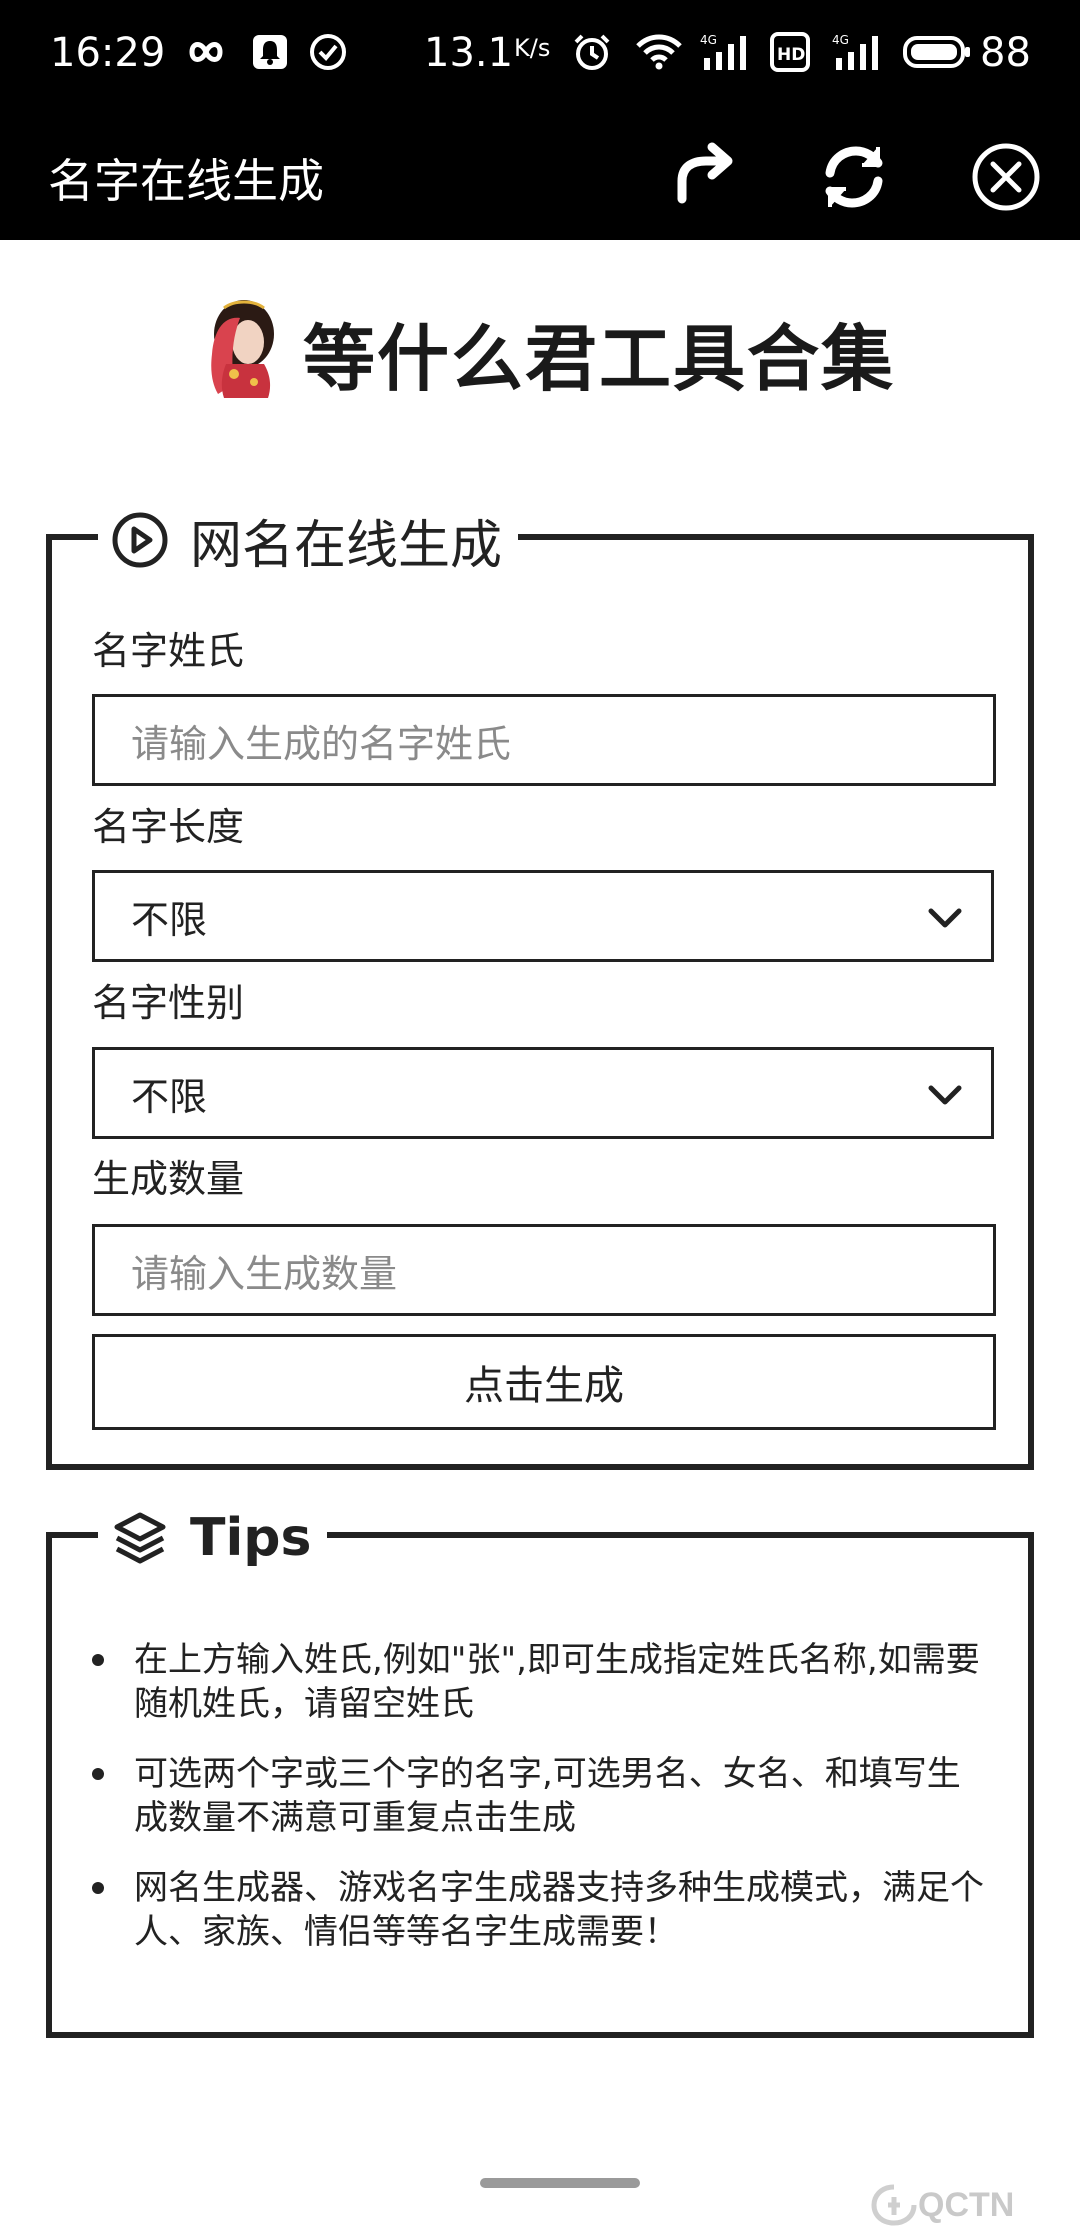 The height and width of the screenshot is (2232, 1080). Describe the element at coordinates (140, 540) in the screenshot. I see `play-circle-icon` at that location.